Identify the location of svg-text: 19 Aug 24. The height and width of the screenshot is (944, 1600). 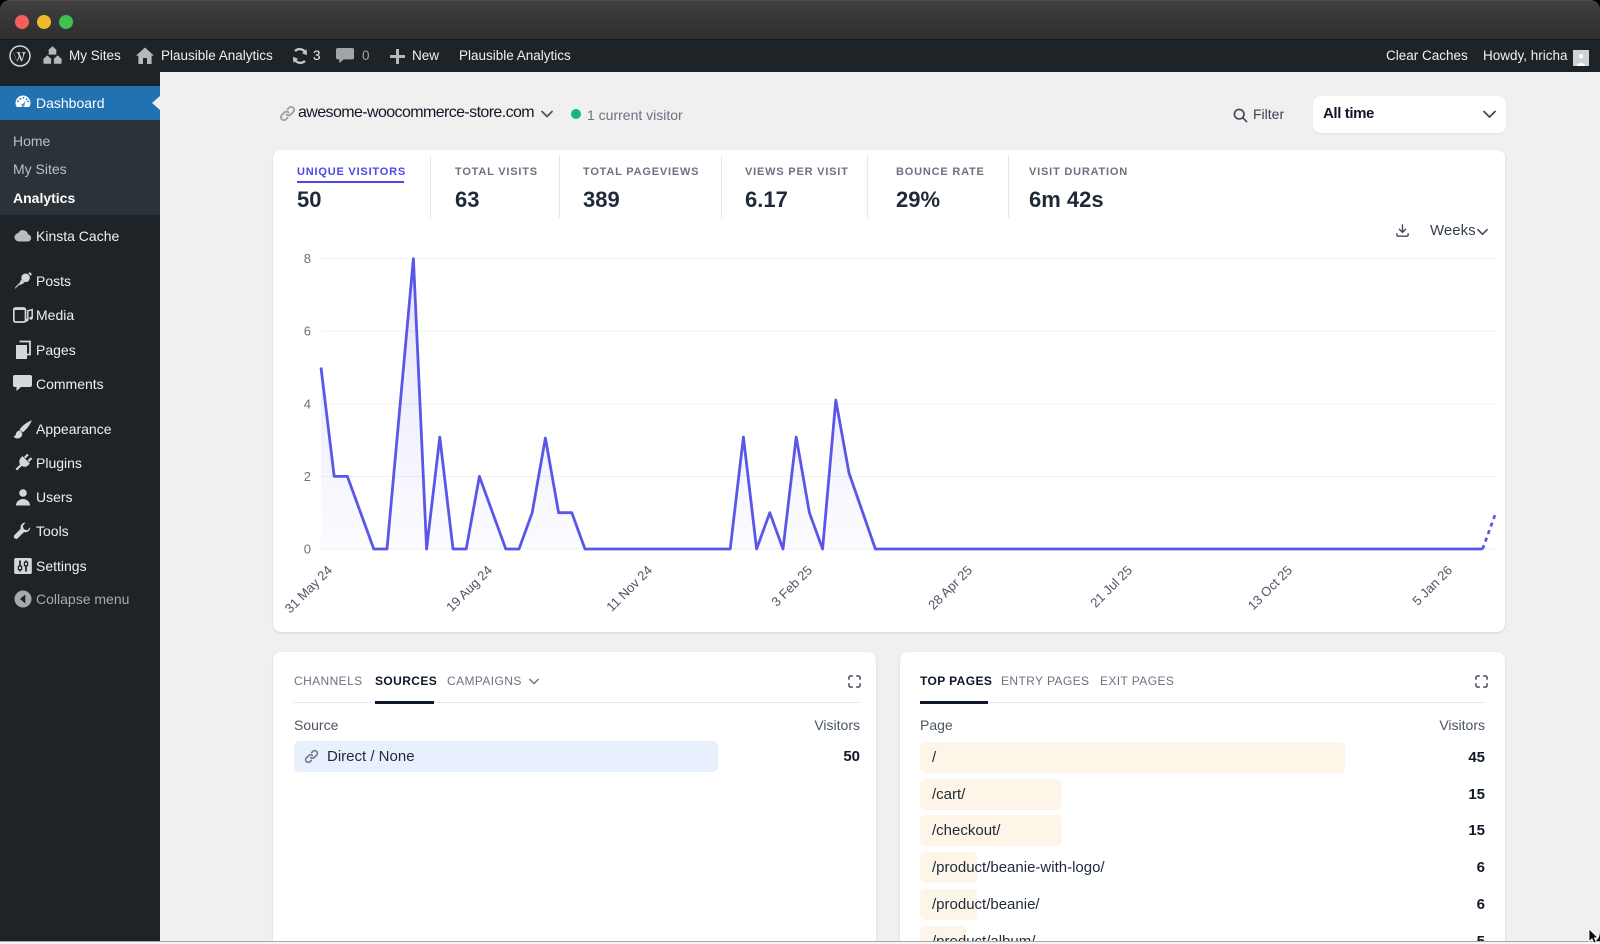
(469, 589).